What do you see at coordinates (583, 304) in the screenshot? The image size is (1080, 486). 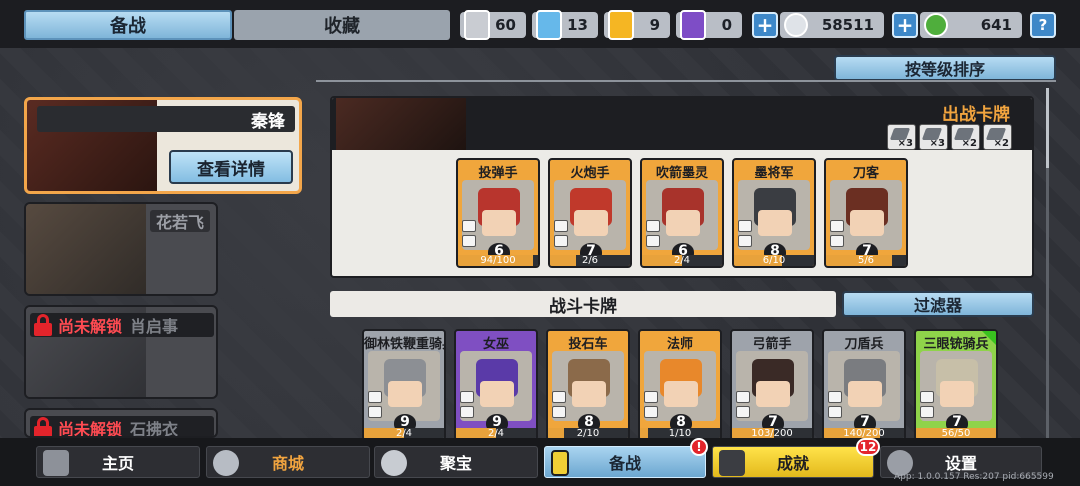 I see `battle-cards-title: 战斗卡牌` at bounding box center [583, 304].